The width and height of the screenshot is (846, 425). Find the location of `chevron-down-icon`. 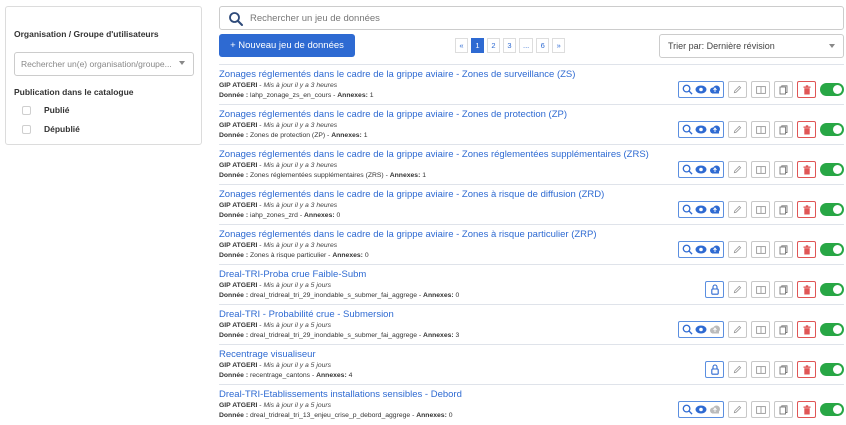

chevron-down-icon is located at coordinates (832, 46).